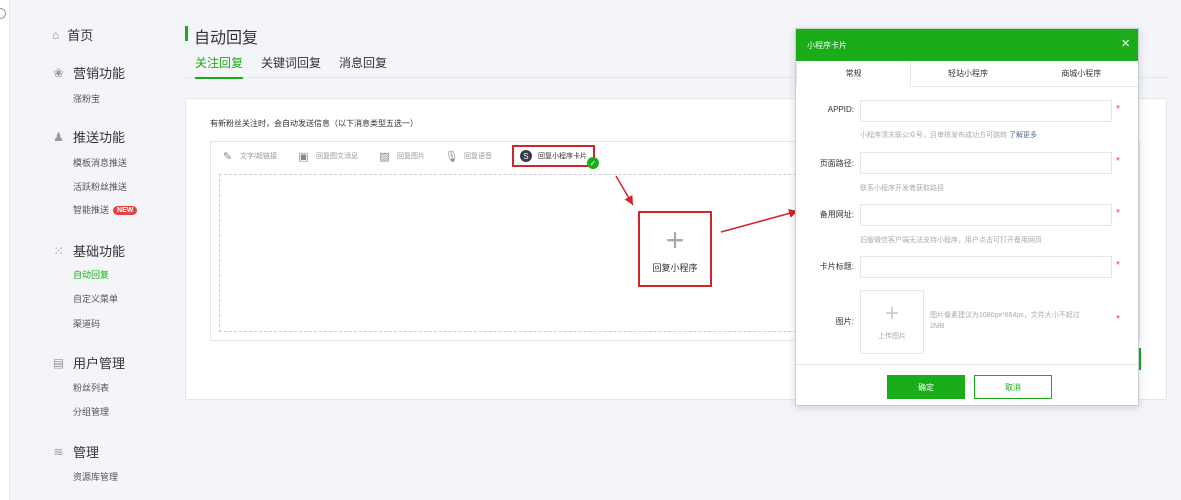  I want to click on check-icon: ✓, so click(592, 163).